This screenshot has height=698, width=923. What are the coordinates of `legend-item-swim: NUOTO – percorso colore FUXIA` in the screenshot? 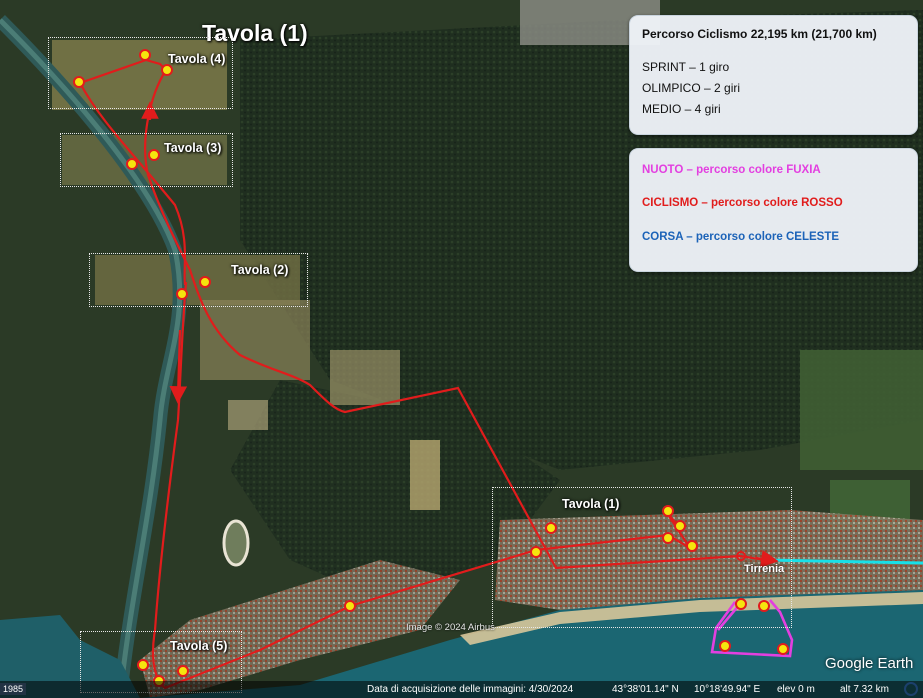 It's located at (731, 170).